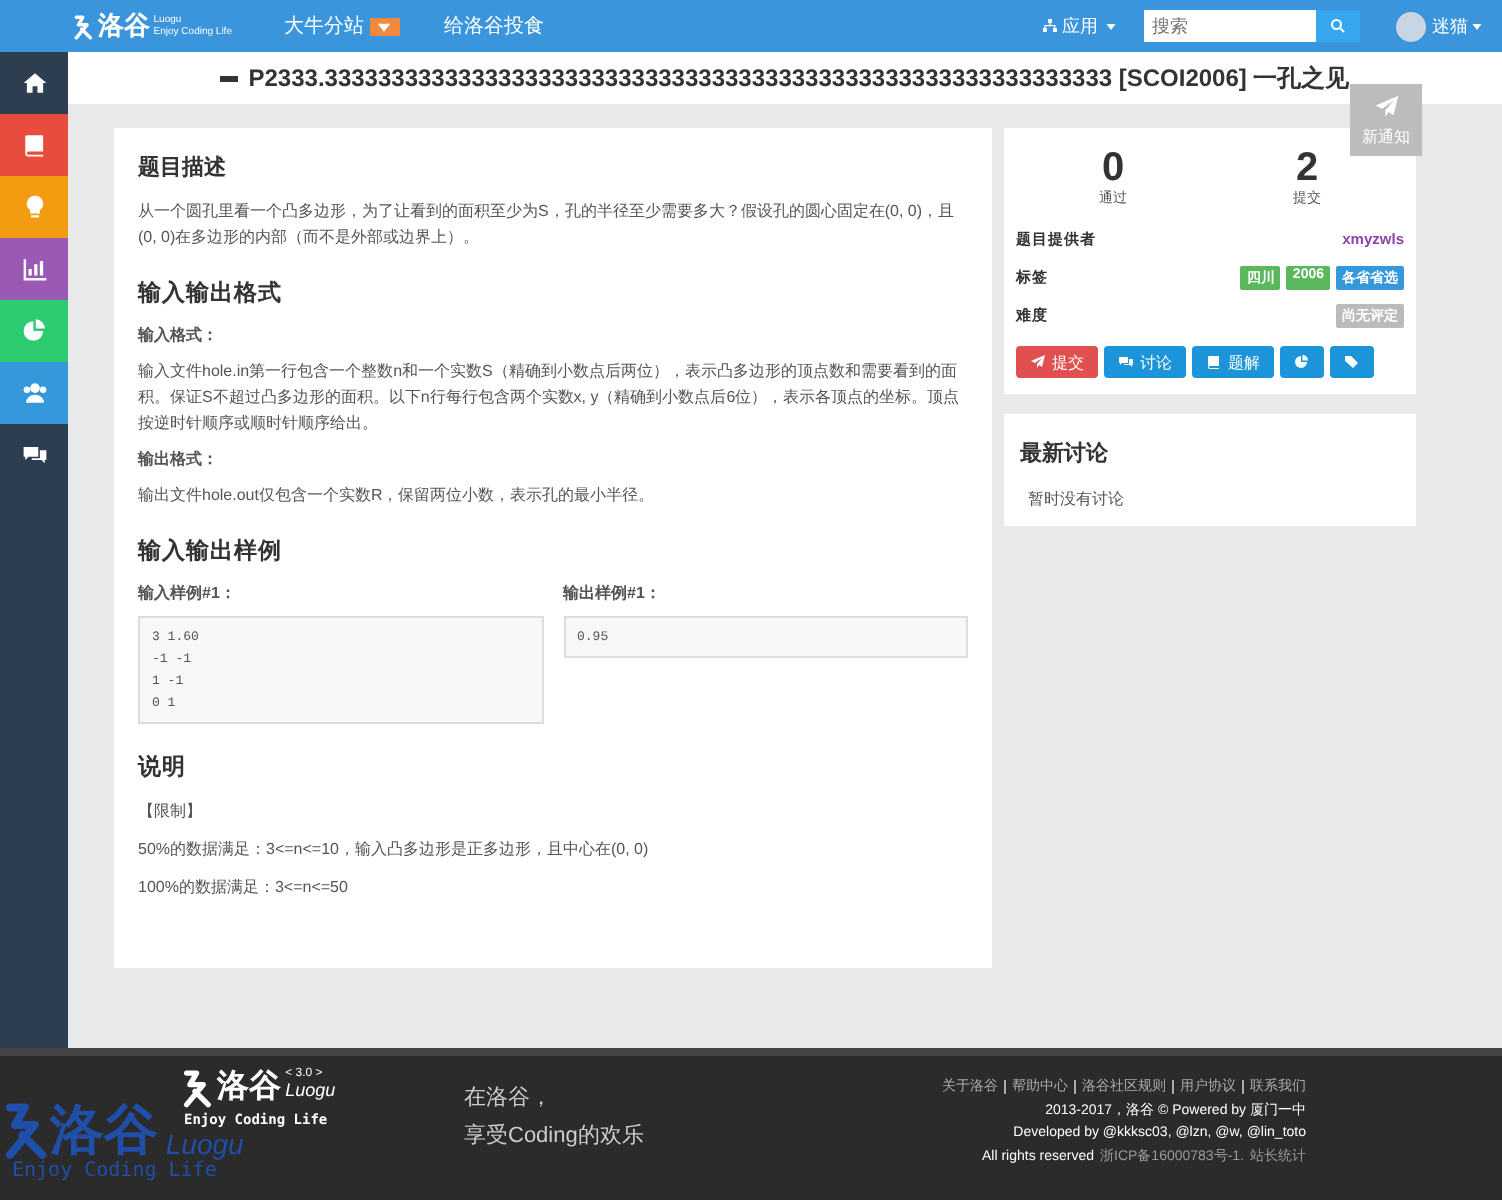  Describe the element at coordinates (1145, 362) in the screenshot. I see `action-button: 讨论` at that location.